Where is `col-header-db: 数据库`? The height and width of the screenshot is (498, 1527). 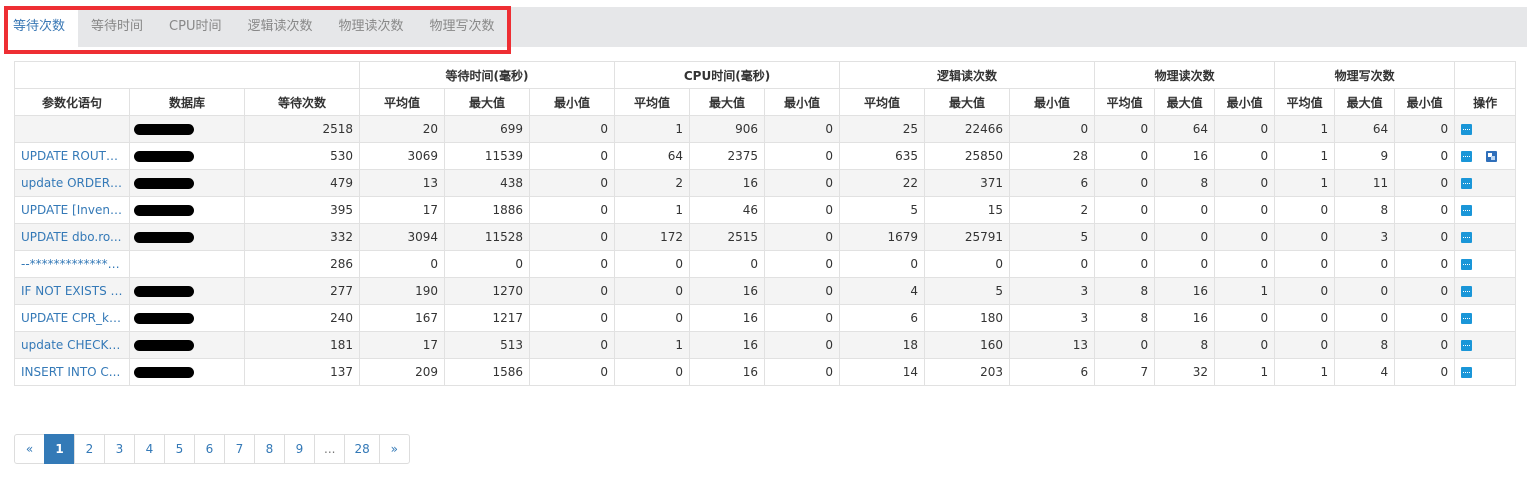 col-header-db: 数据库 is located at coordinates (187, 102).